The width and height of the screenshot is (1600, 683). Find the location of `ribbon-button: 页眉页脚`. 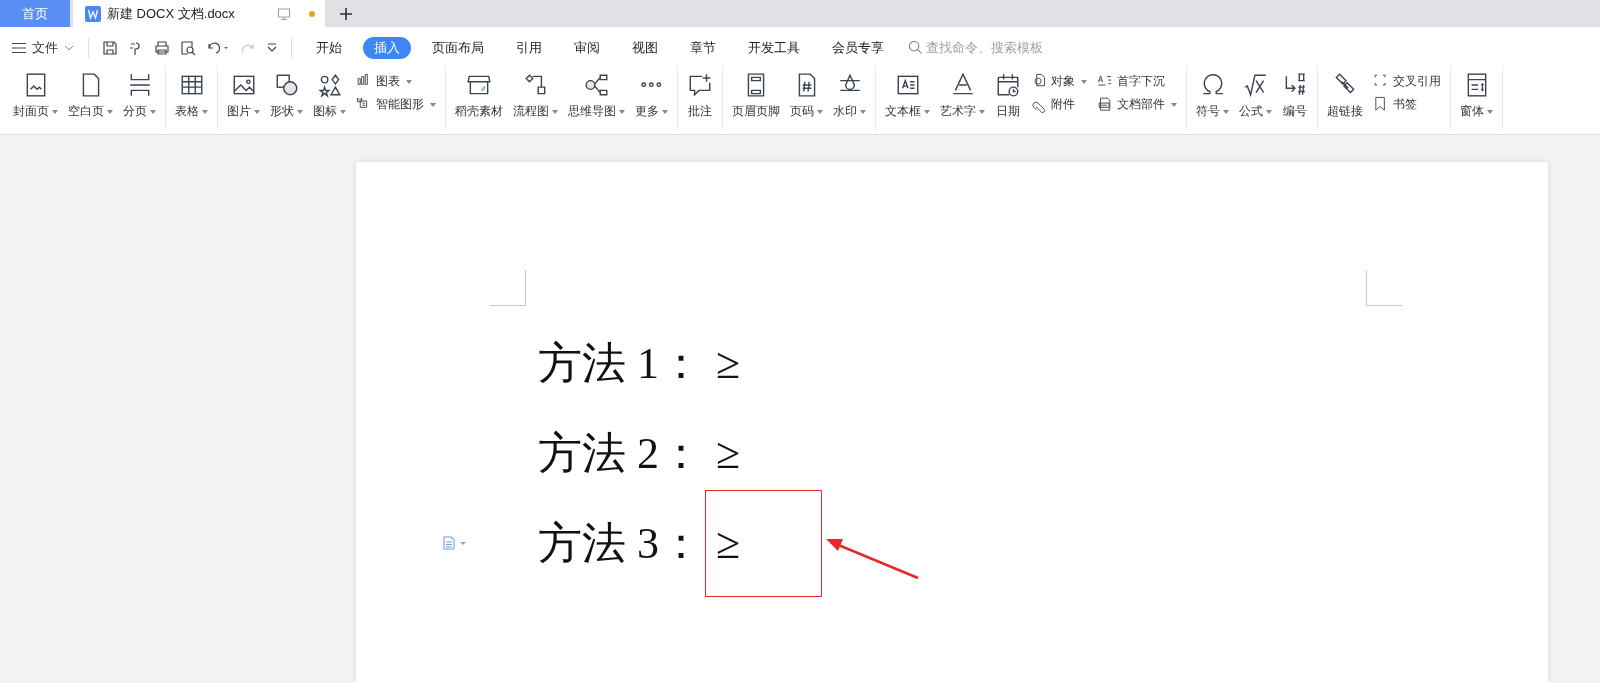

ribbon-button: 页眉页脚 is located at coordinates (756, 96).